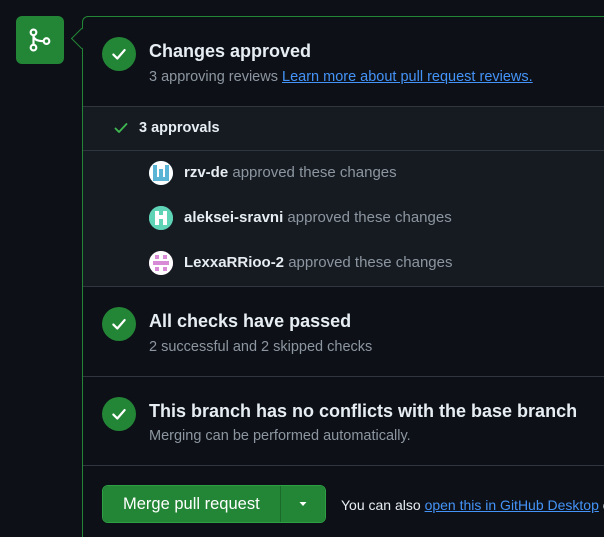  Describe the element at coordinates (230, 51) in the screenshot. I see `review-title: Changes approved` at that location.